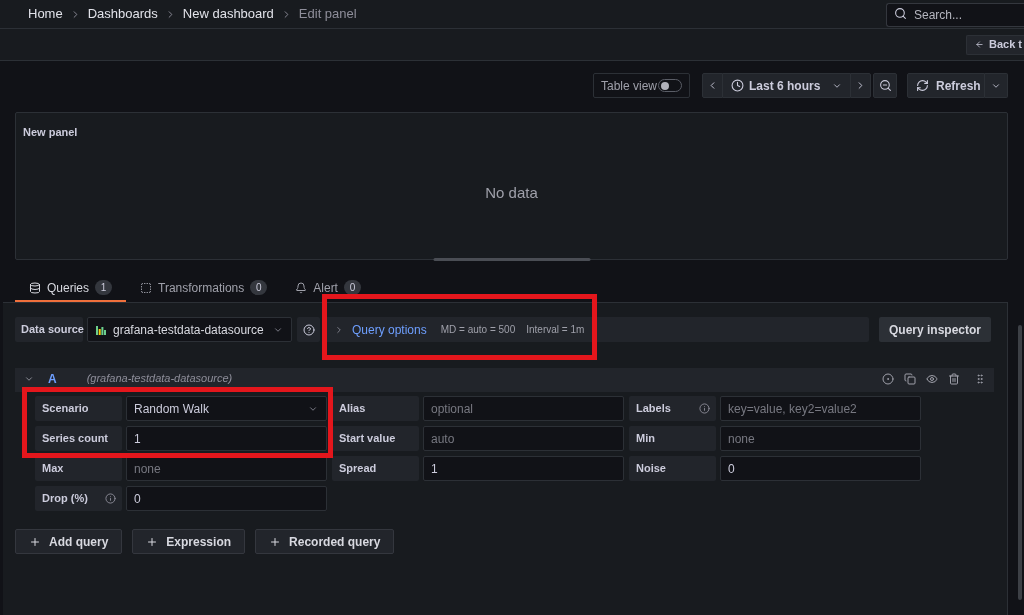 The image size is (1024, 615). Describe the element at coordinates (672, 468) in the screenshot. I see `field-label: Noise` at that location.